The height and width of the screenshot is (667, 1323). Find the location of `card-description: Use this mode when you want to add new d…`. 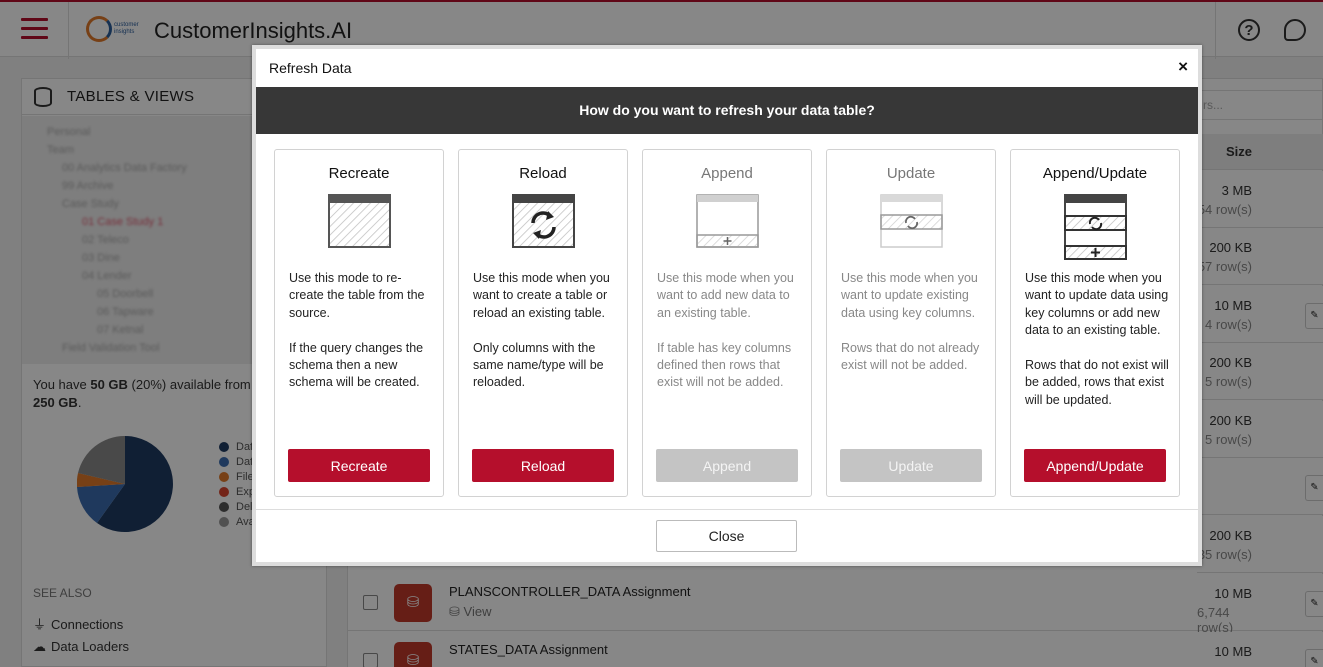

card-description: Use this mode when you want to add new d… is located at coordinates (729, 331).